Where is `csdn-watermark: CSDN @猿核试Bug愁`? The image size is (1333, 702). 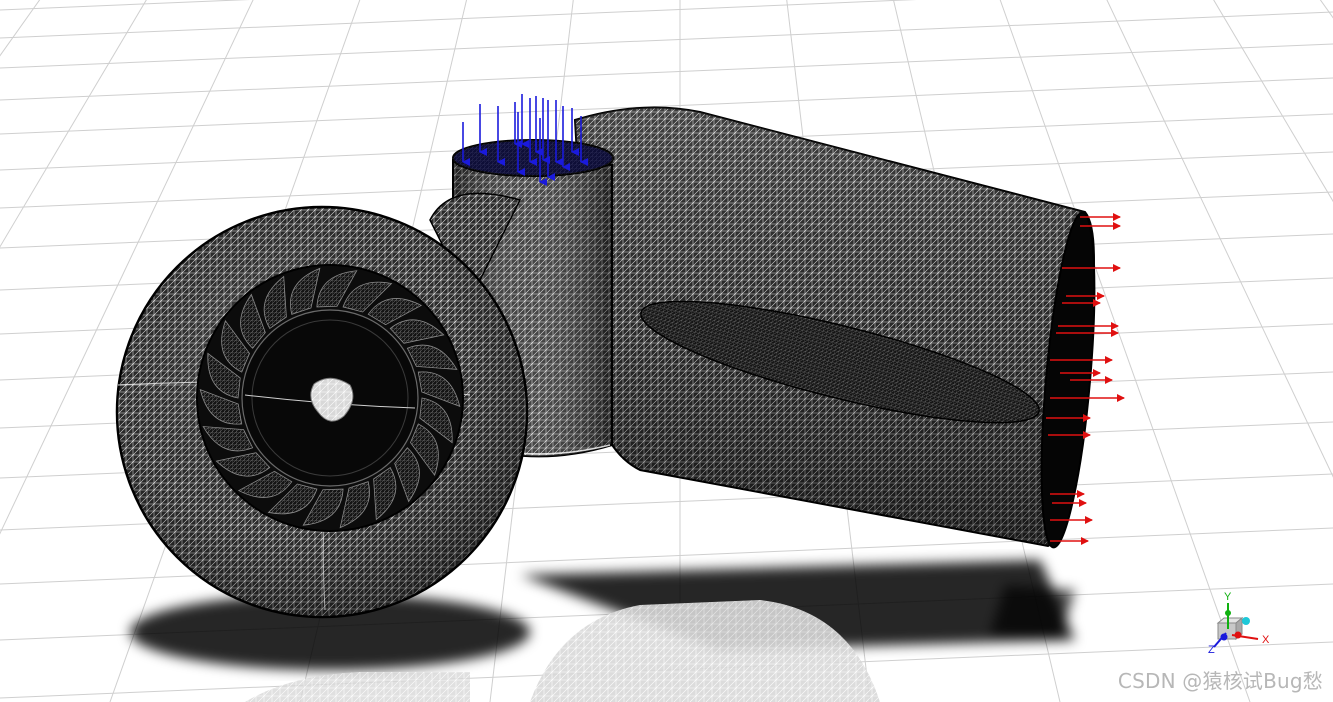
csdn-watermark: CSDN @猿核试Bug愁 is located at coordinates (1220, 681).